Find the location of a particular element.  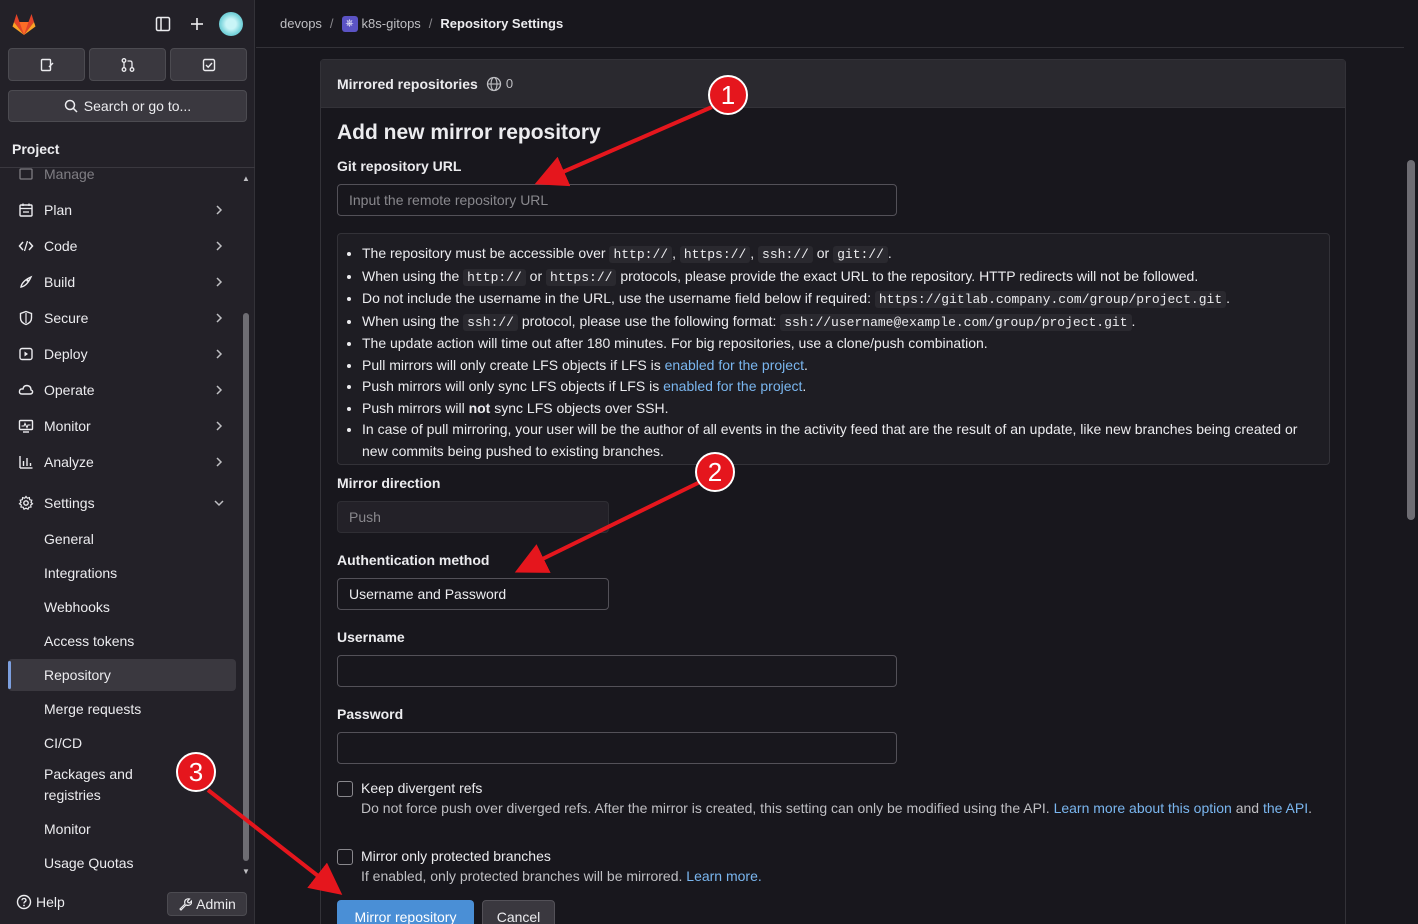

card-header: Mirrored repositories 0 is located at coordinates (833, 84).